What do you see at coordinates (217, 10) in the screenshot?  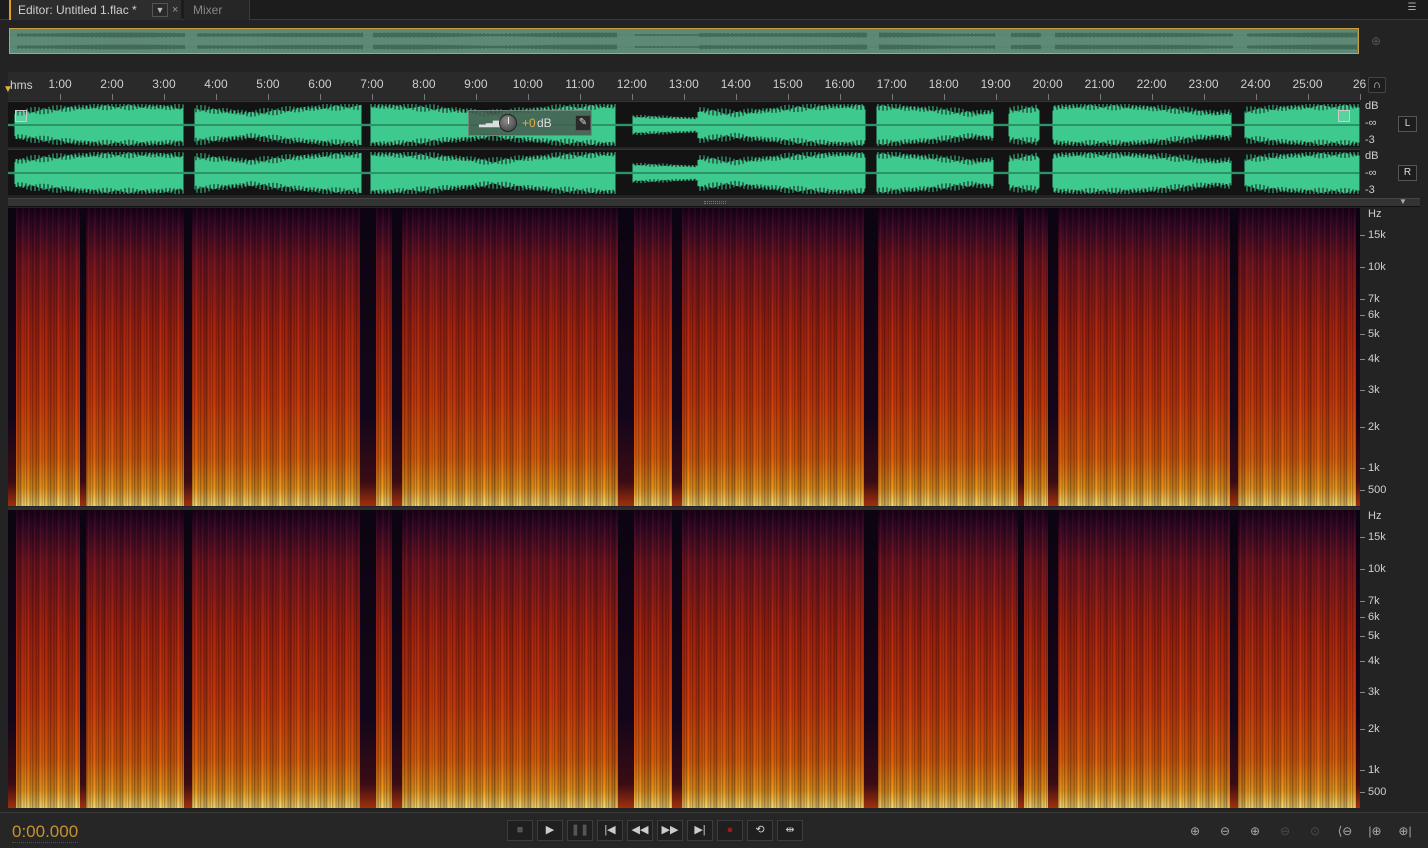 I see `tab-mixer: Mixer` at bounding box center [217, 10].